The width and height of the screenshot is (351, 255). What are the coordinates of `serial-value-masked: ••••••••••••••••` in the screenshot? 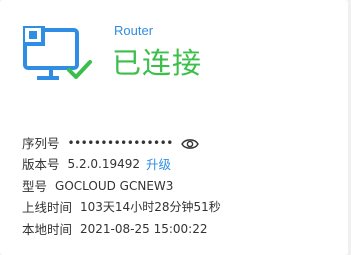 It's located at (120, 143).